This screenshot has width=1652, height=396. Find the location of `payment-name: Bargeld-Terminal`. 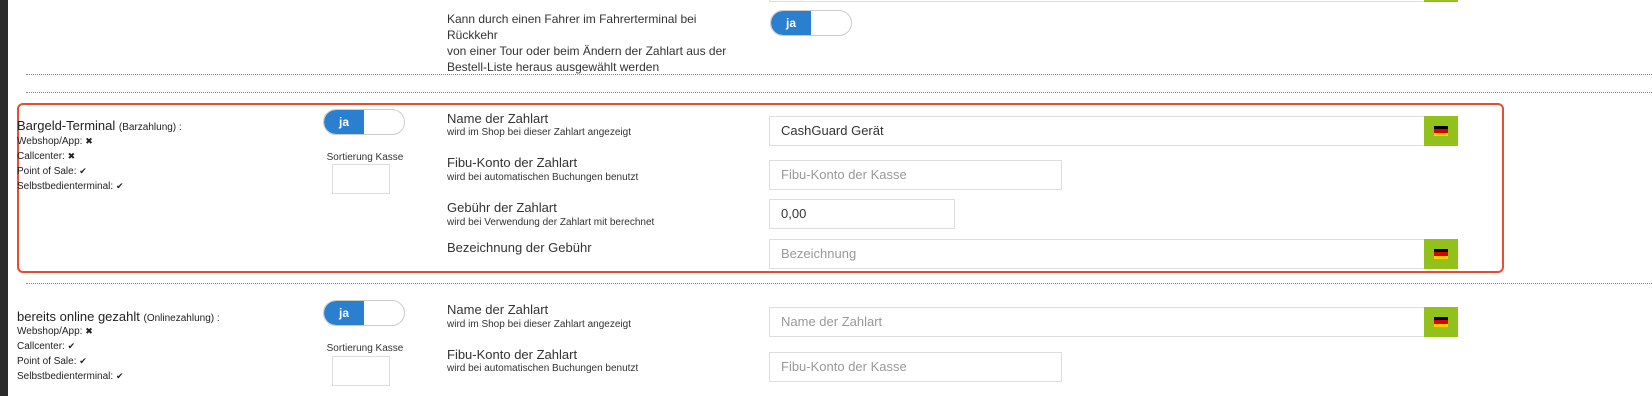

payment-name: Bargeld-Terminal is located at coordinates (66, 125).